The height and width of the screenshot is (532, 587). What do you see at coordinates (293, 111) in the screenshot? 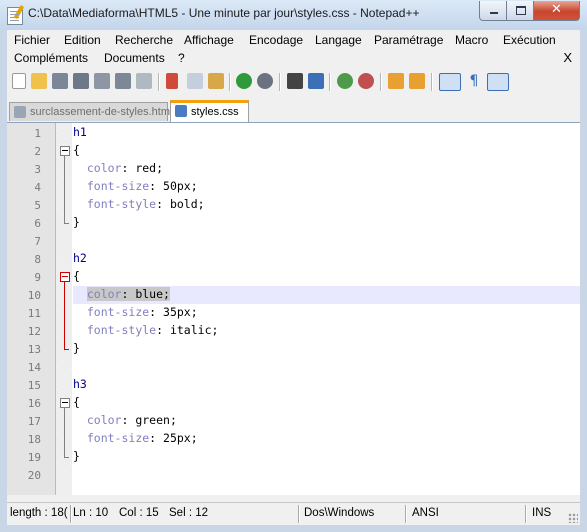
I see `tab-bar: surclassement-de-styles.htm styles.css` at bounding box center [293, 111].